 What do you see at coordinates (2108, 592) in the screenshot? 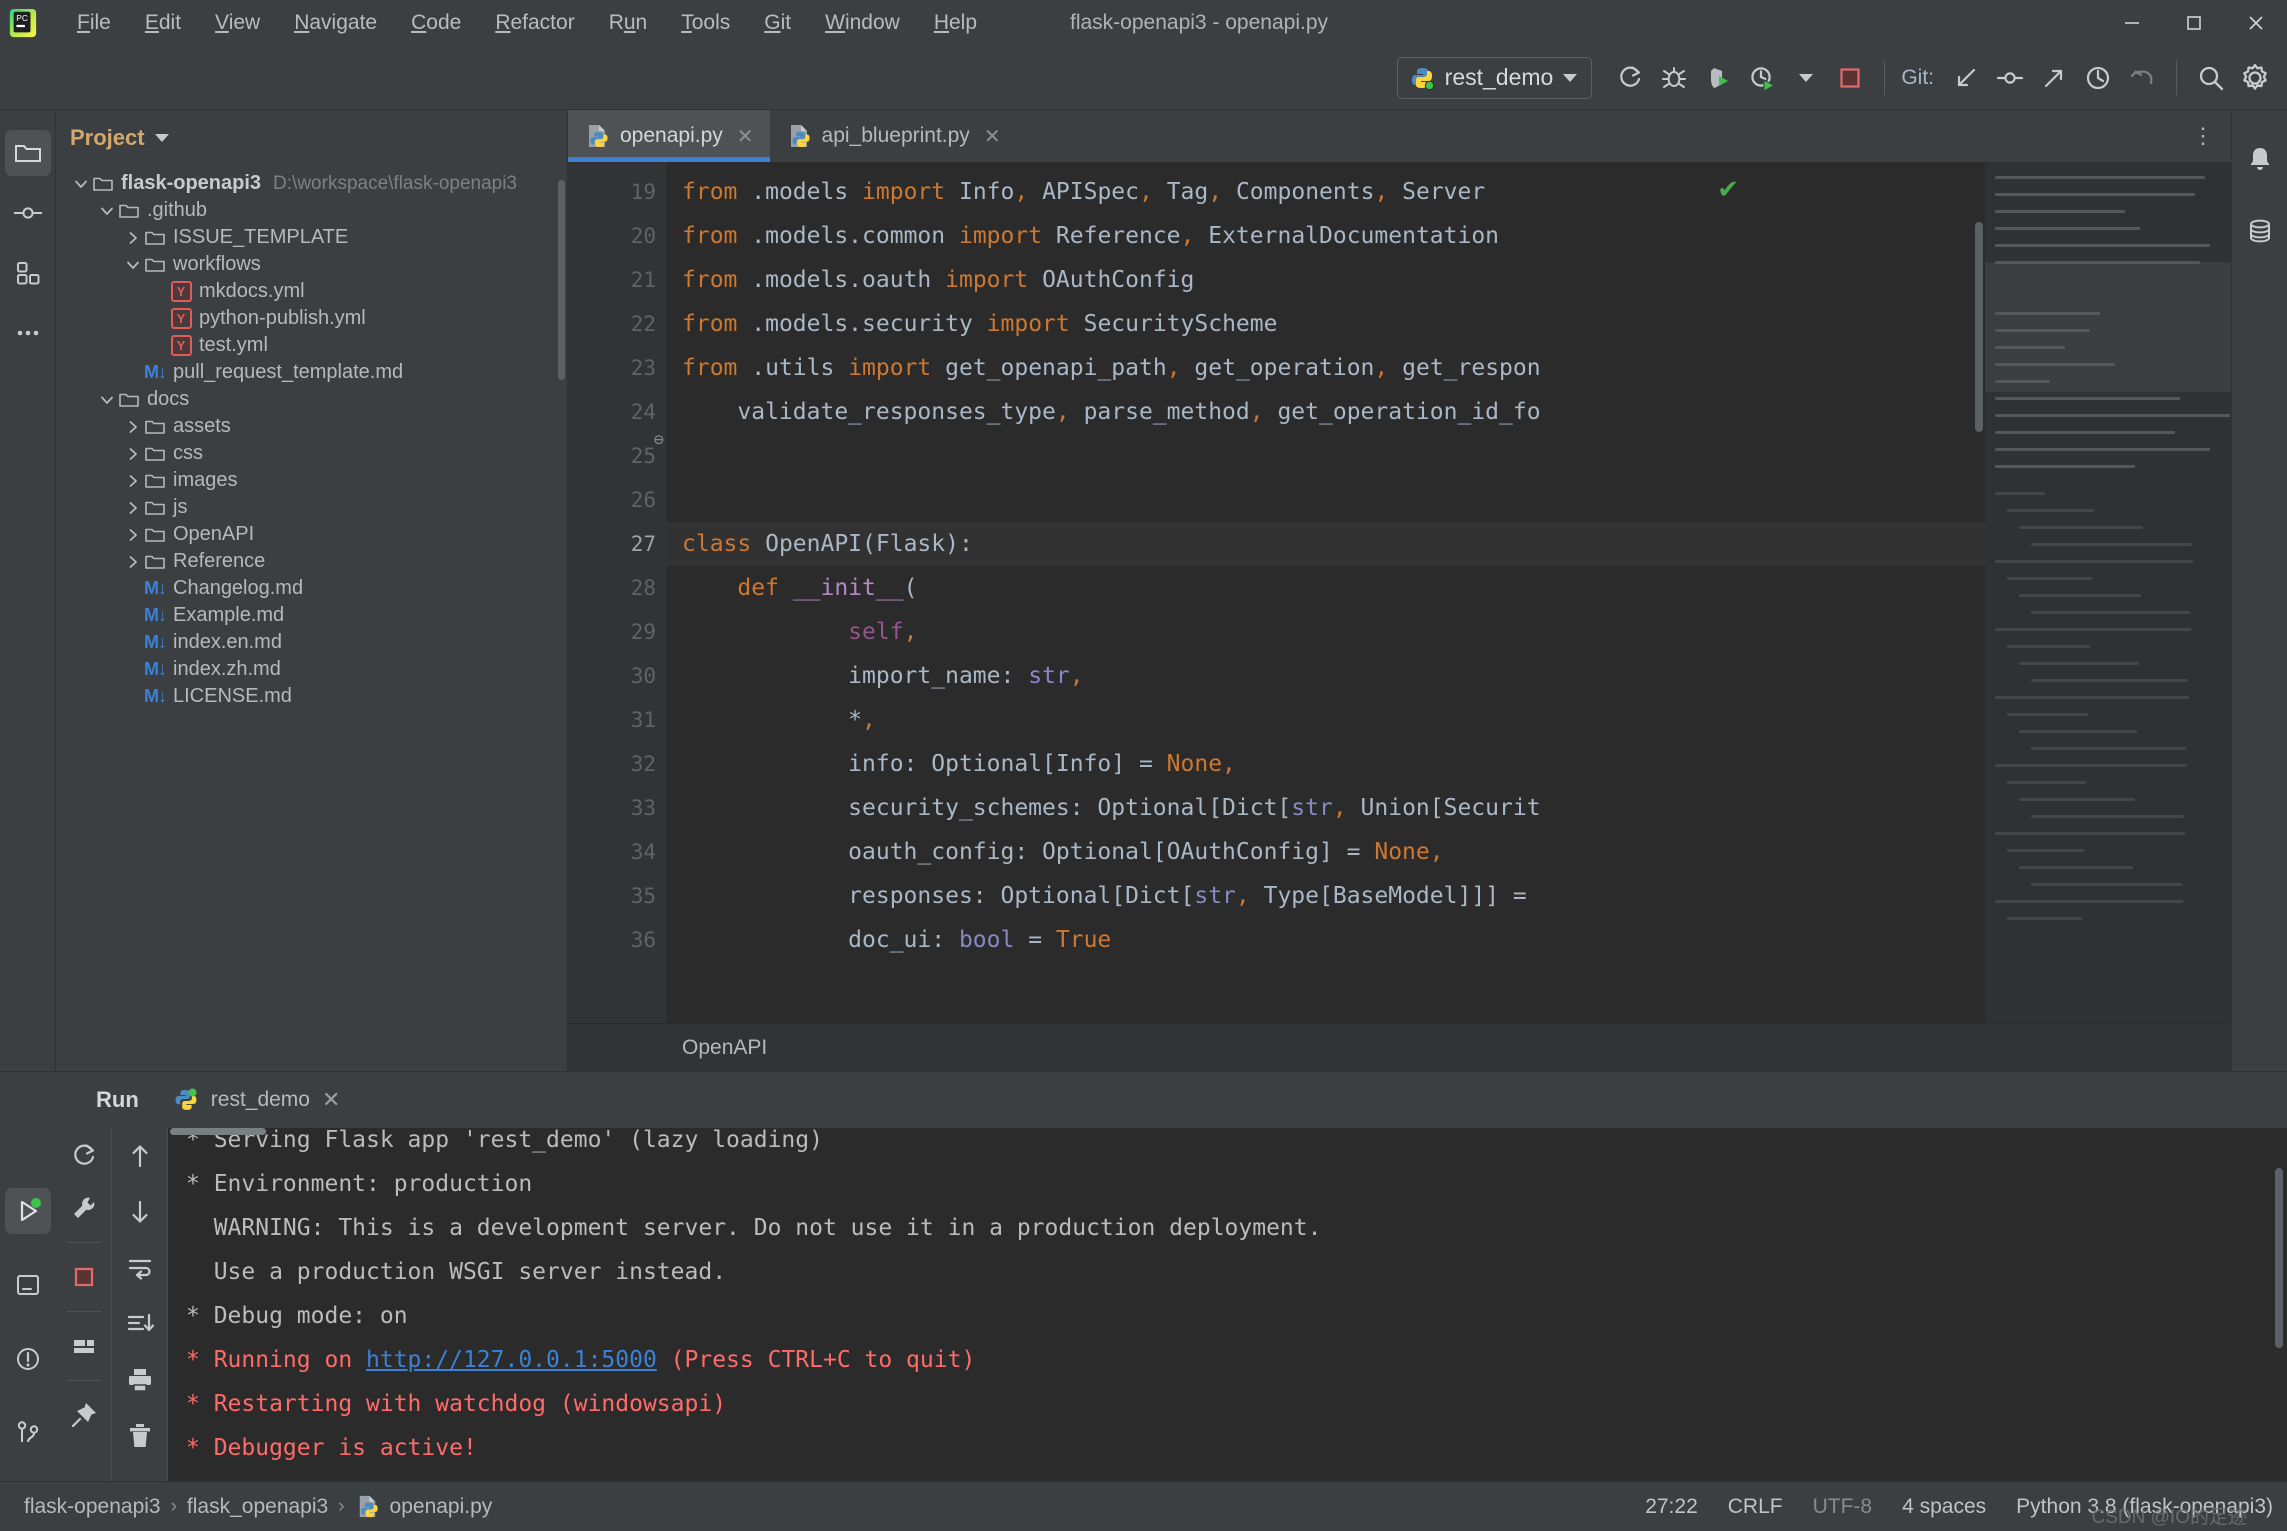
I see `editor-minimap` at bounding box center [2108, 592].